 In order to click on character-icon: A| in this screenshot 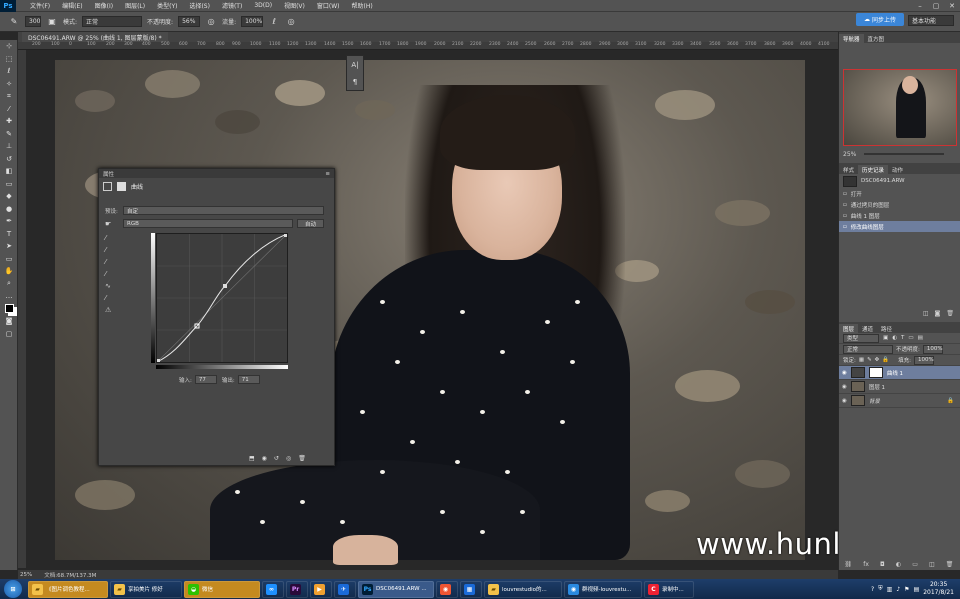, I will do `click(354, 65)`.